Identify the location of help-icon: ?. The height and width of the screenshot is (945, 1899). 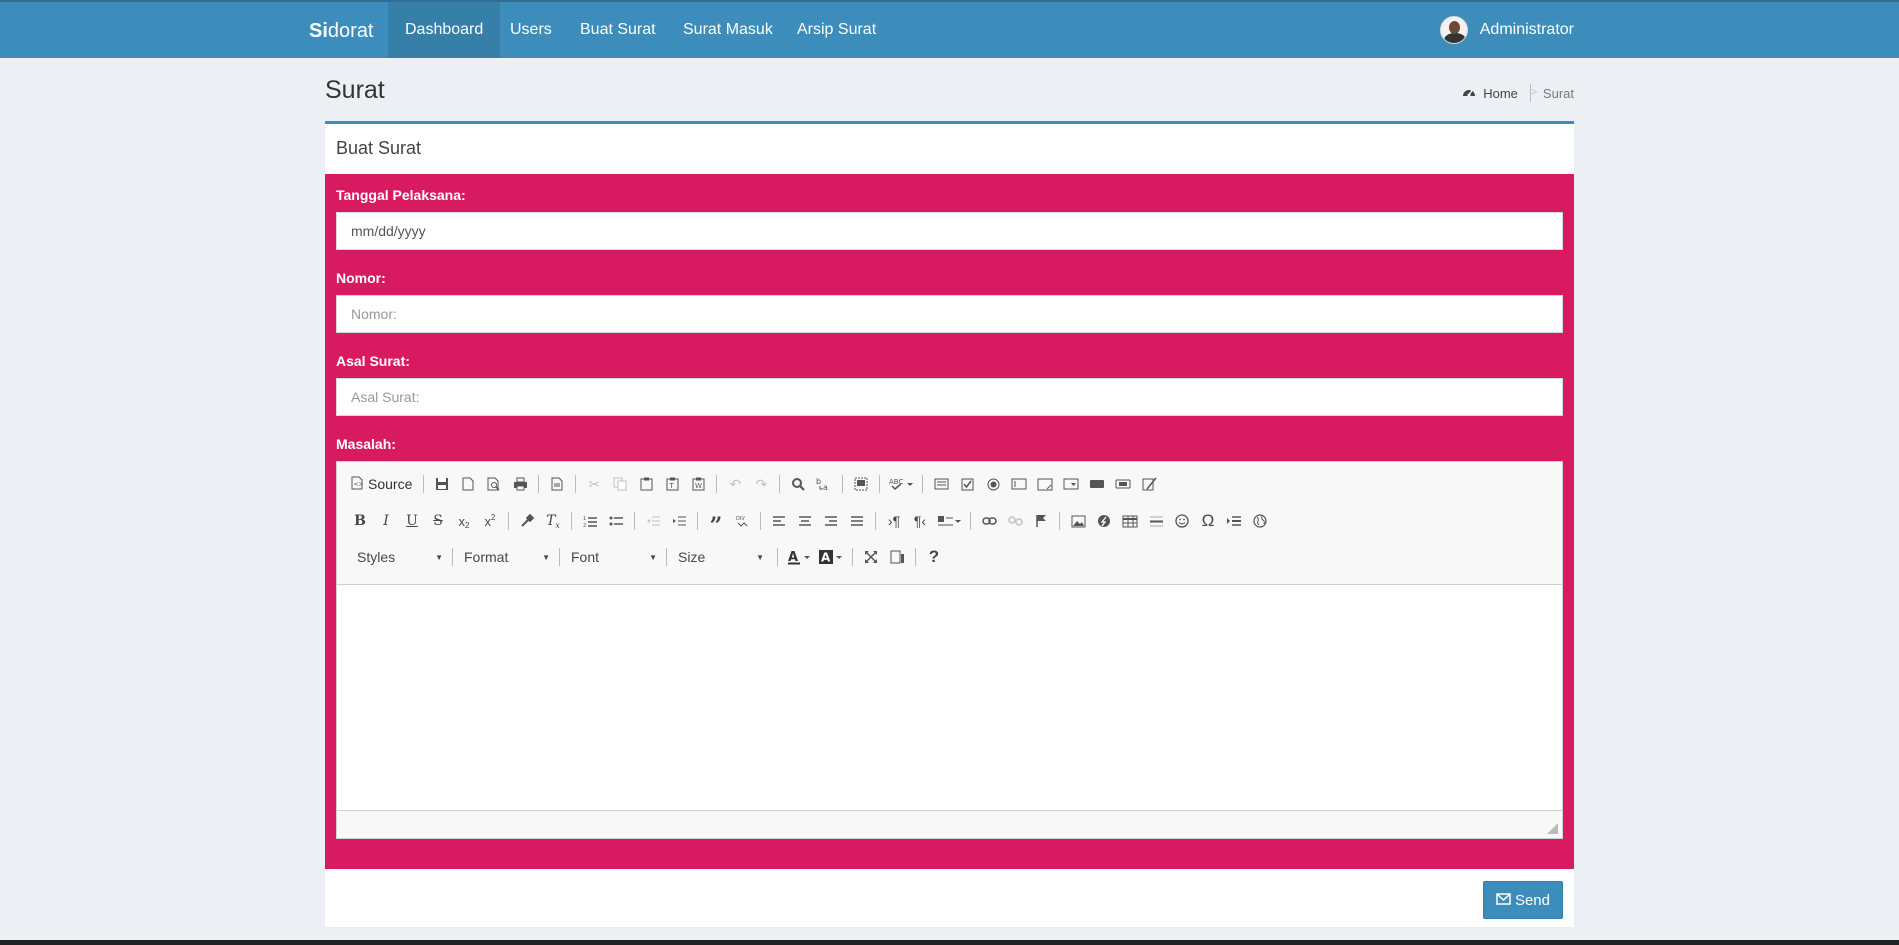
(934, 557).